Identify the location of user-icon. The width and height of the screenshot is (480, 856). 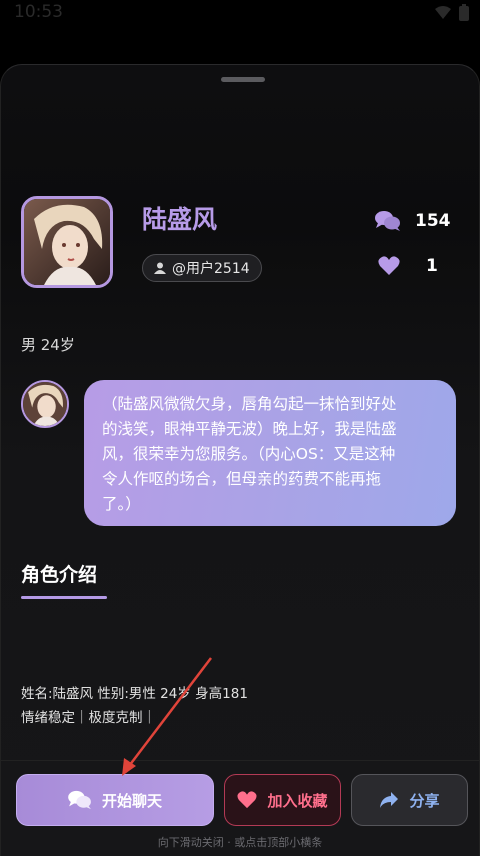
(160, 268).